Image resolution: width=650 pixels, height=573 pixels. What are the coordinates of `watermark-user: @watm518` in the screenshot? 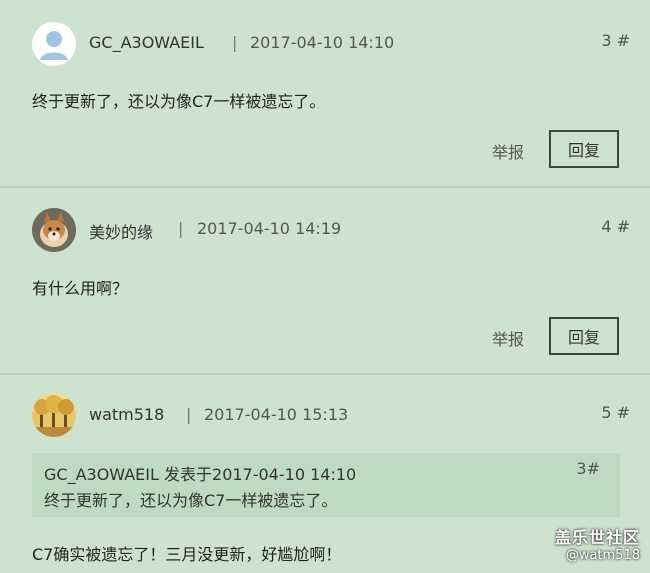 It's located at (602, 555).